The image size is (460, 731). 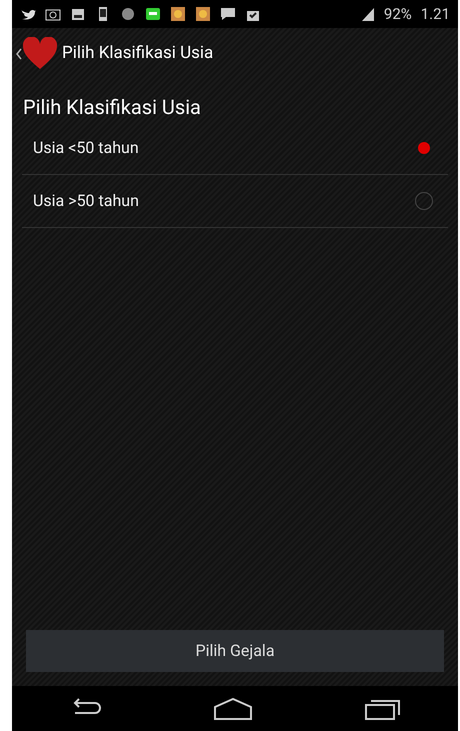 I want to click on image-icon, so click(x=78, y=14).